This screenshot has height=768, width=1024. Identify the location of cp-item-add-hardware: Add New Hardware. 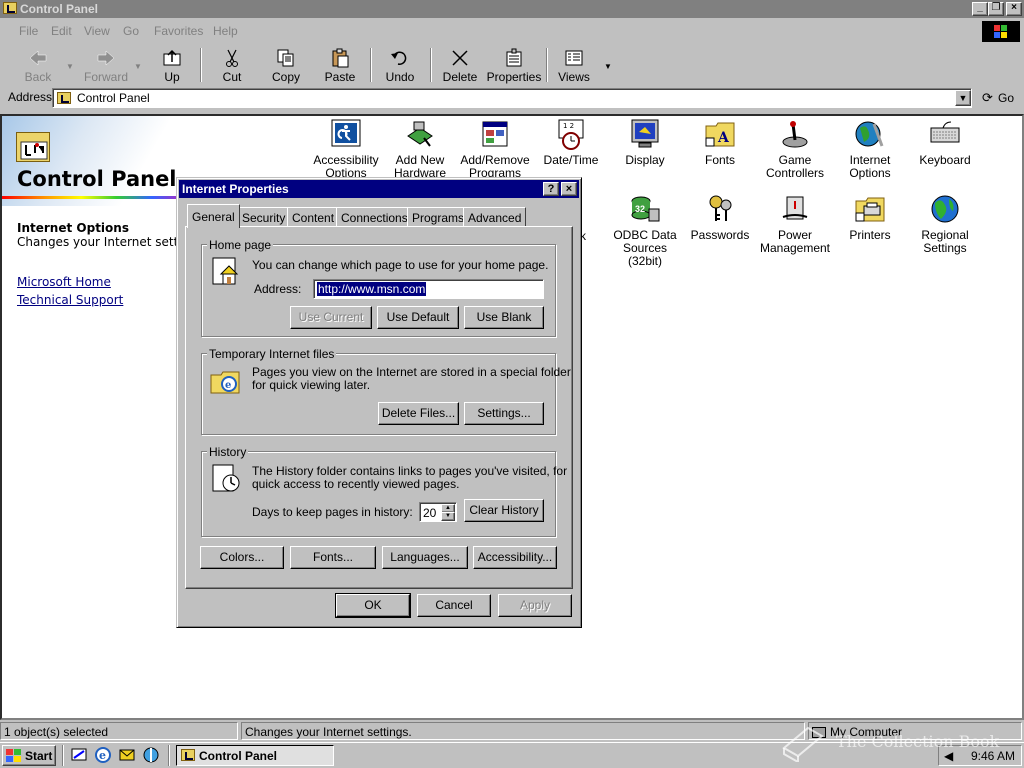
(420, 149).